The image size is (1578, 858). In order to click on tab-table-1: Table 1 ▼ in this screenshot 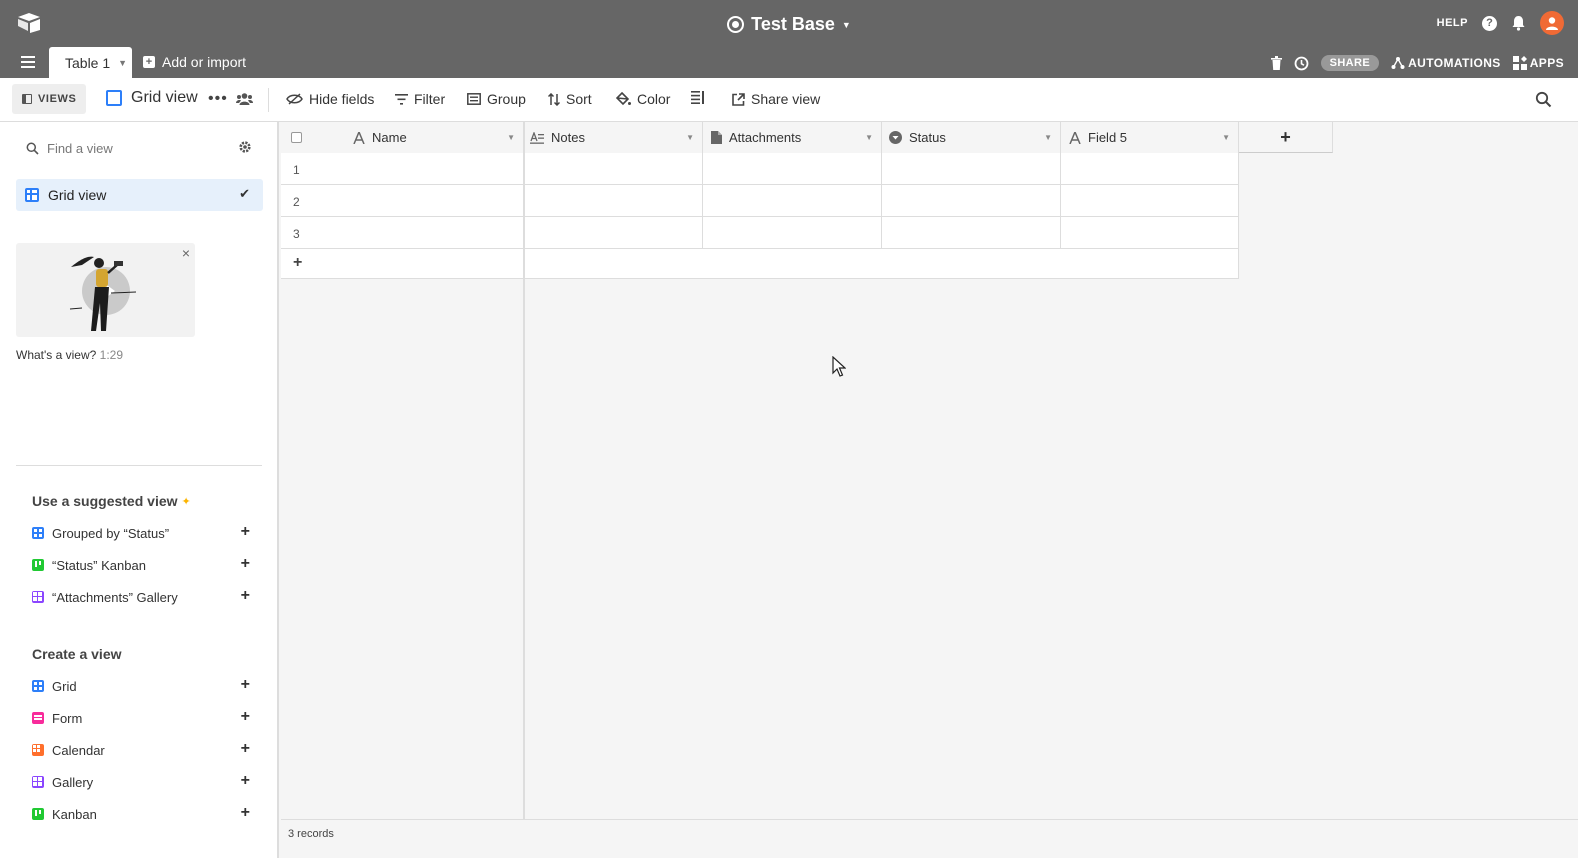, I will do `click(90, 62)`.